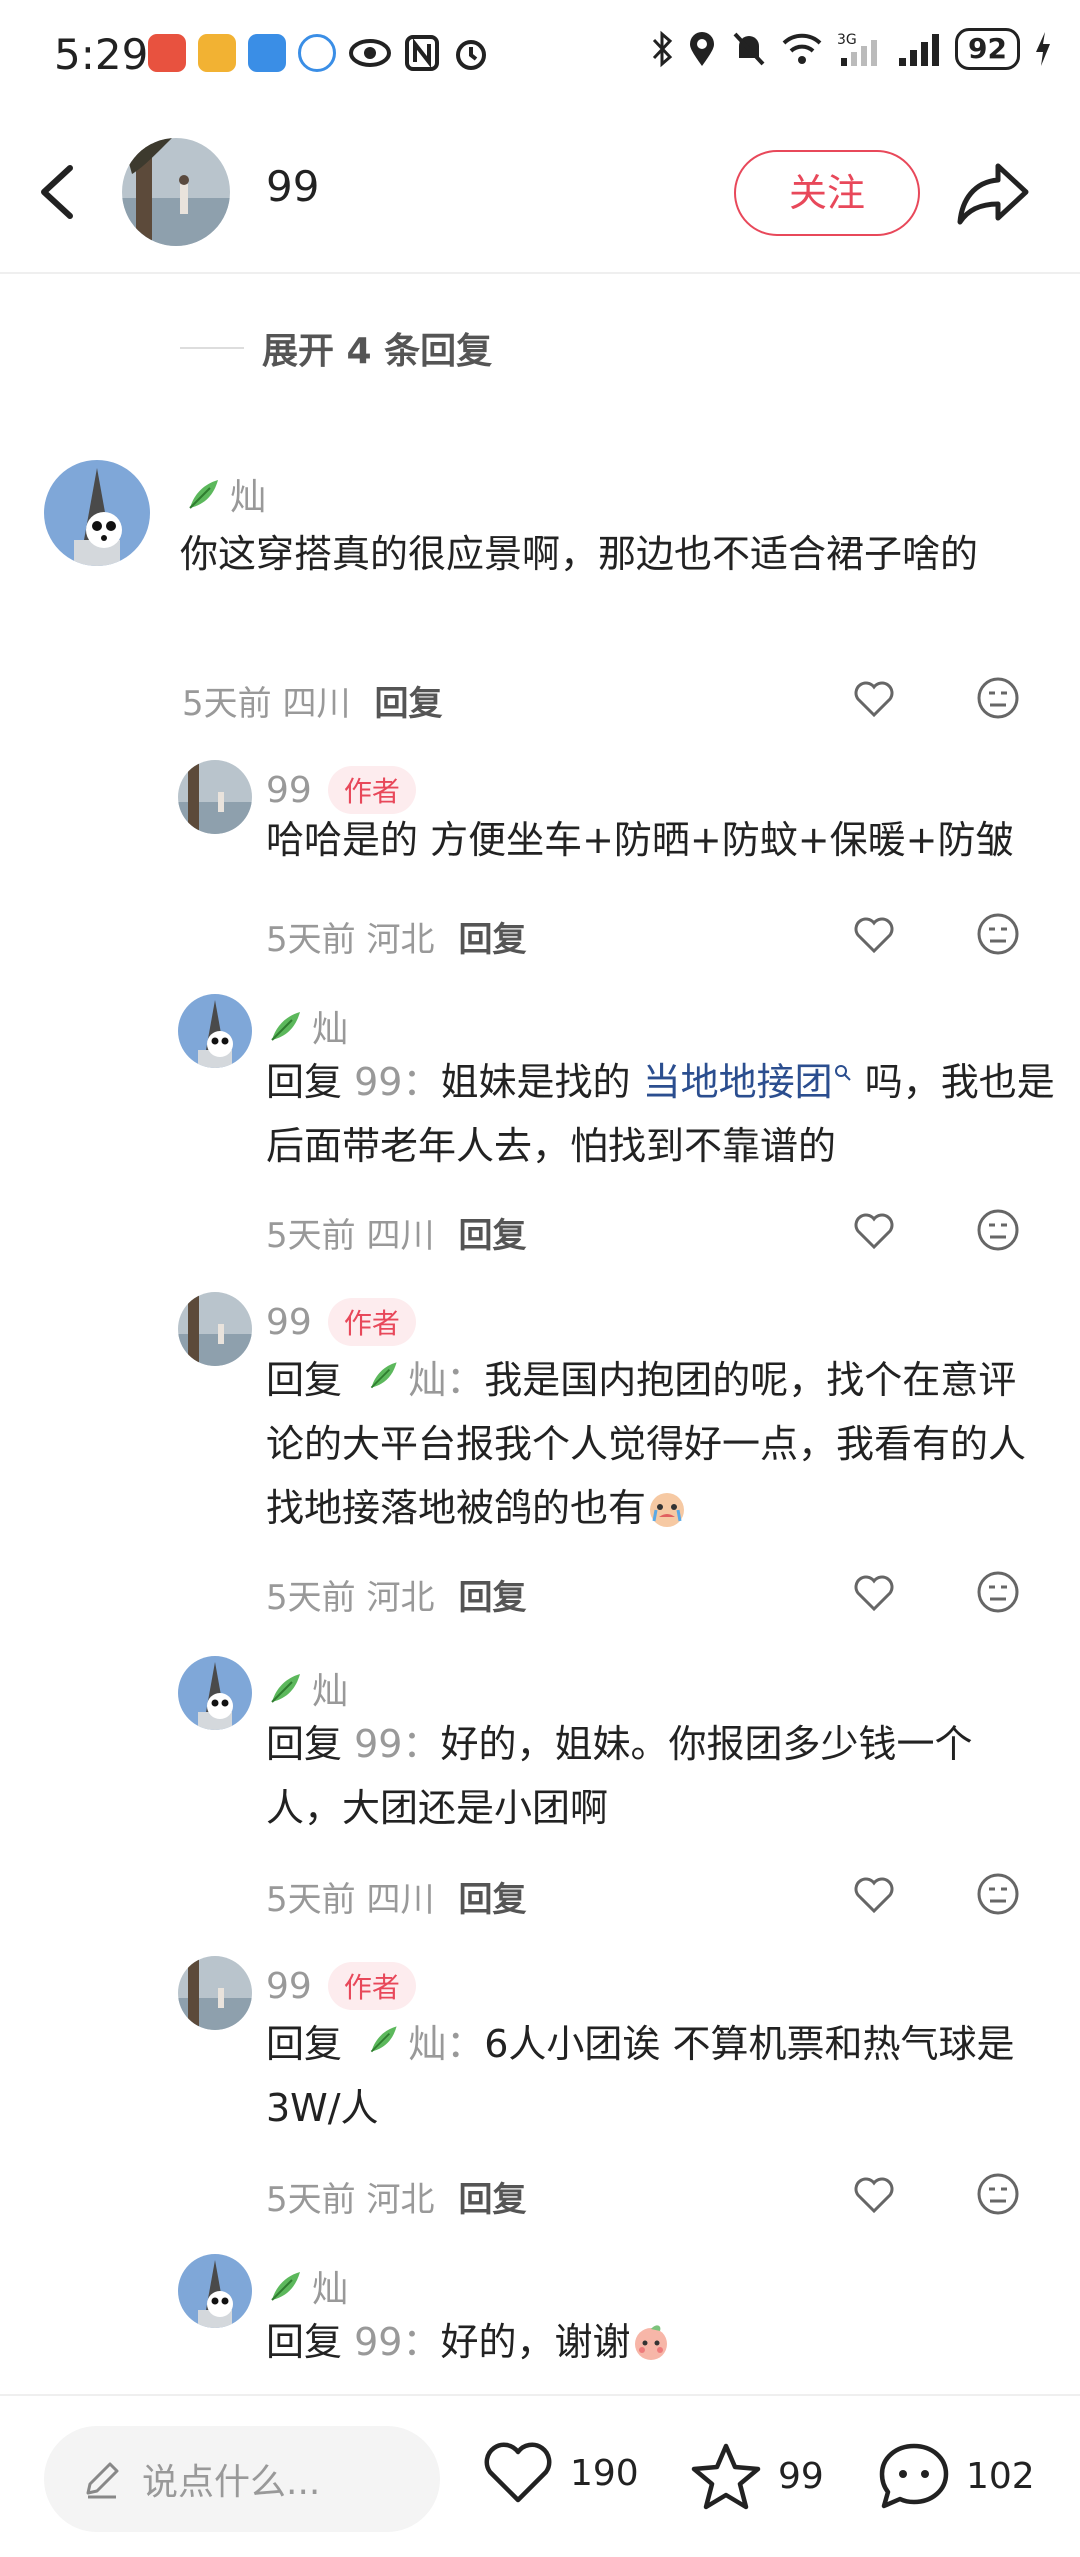 Image resolution: width=1080 pixels, height=2557 pixels. I want to click on reply-text: 回复 灿：6人小团诶 不算机票和热气球是3W/人, so click(656, 2076).